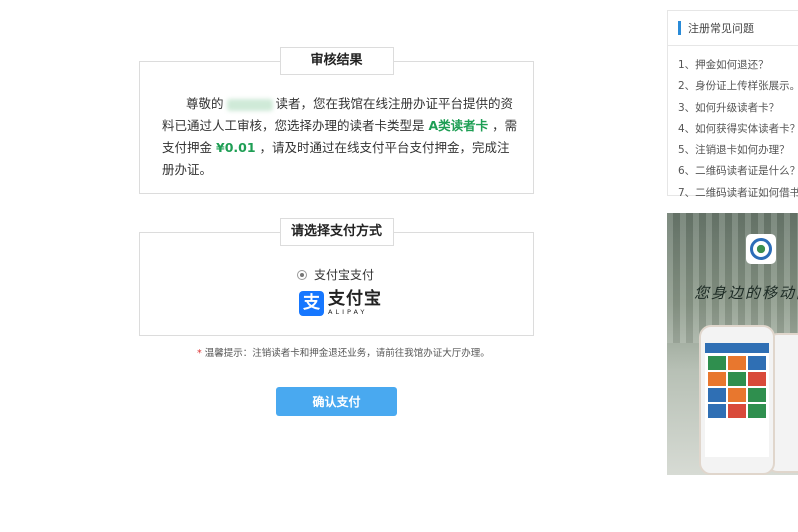  I want to click on redacted-reader-name, so click(249, 104).